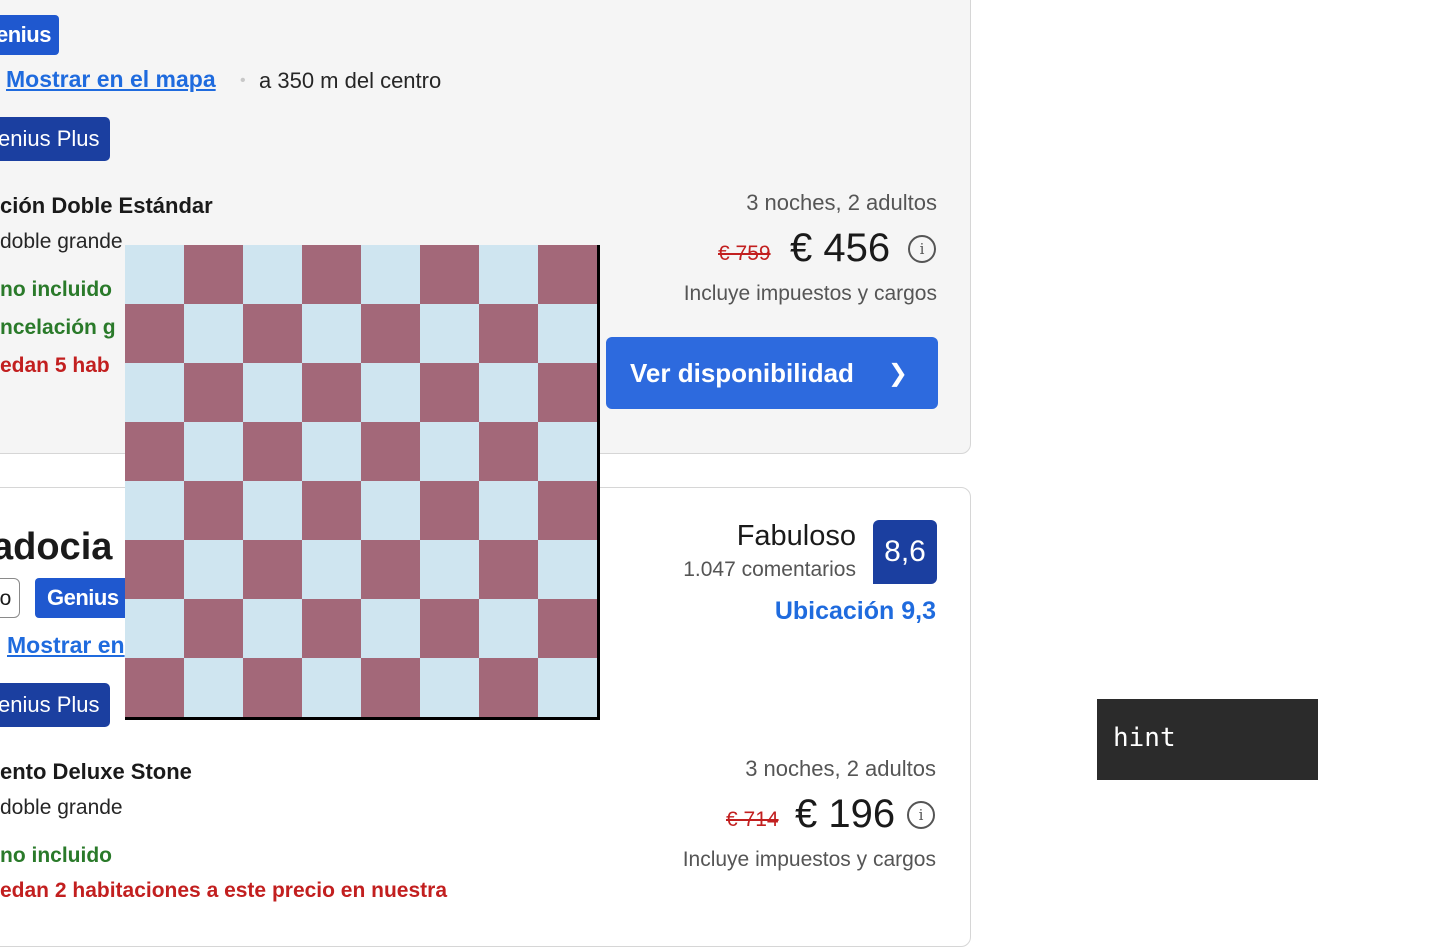  I want to click on show-on-map-link: Mostrar en, so click(66, 645).